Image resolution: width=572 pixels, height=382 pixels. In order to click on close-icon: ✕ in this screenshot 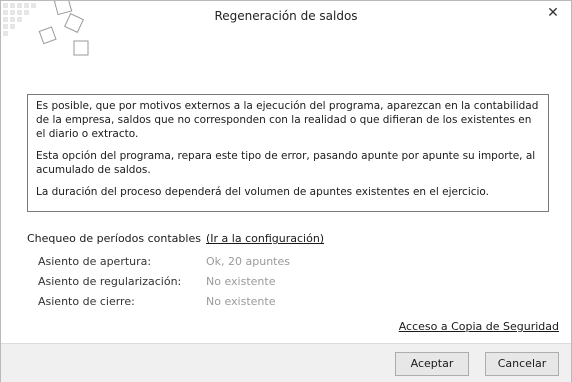, I will do `click(553, 13)`.